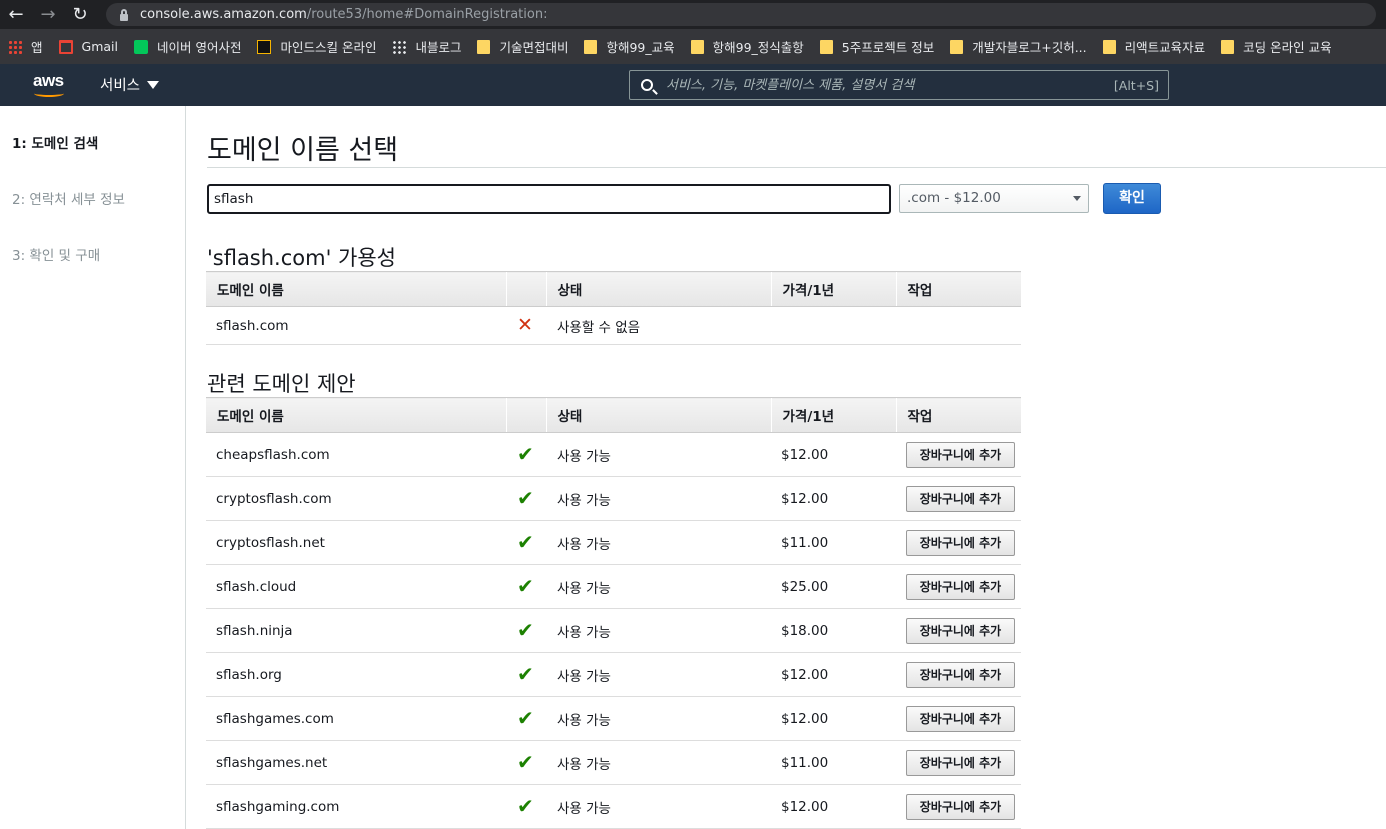 Image resolution: width=1386 pixels, height=829 pixels. I want to click on bookmark-label: 앱, so click(37, 47).